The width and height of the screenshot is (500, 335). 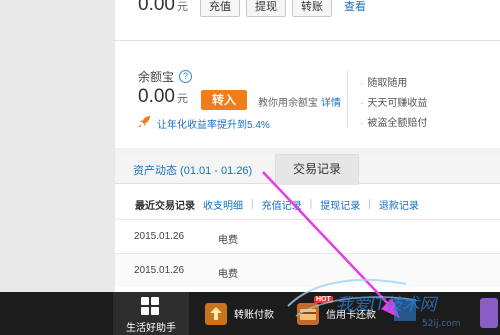 I want to click on records-tabs: 资产动态 (01.01 - 01.26) 交易记录, so click(x=307, y=169).